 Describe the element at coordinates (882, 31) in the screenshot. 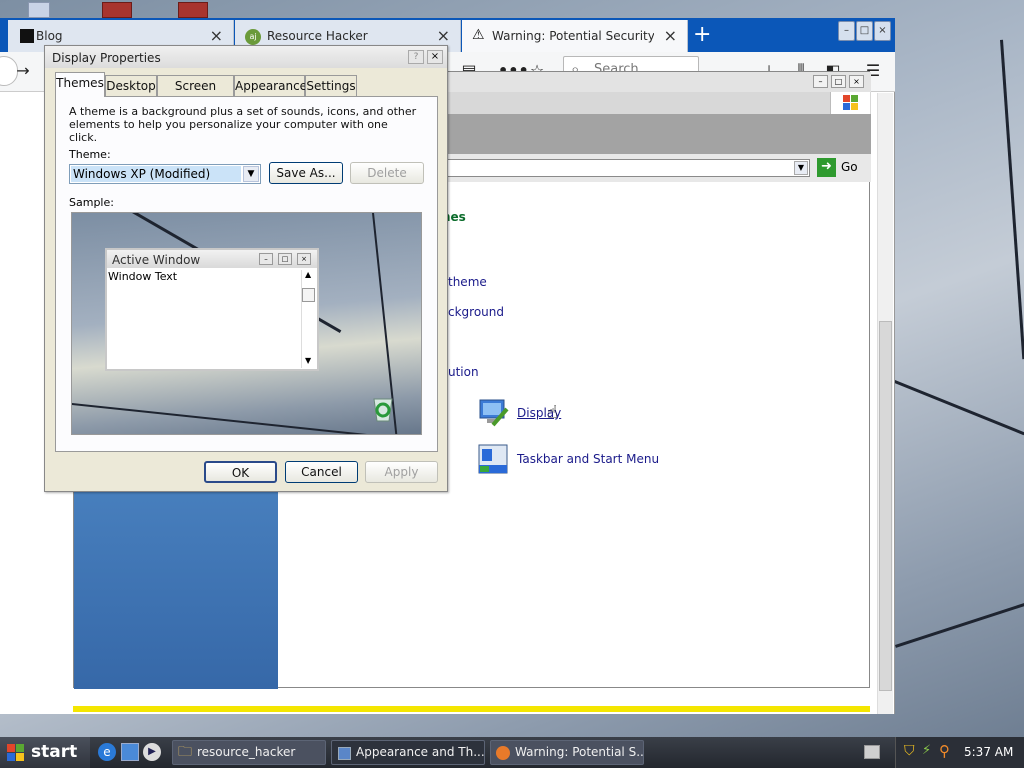

I see `close-icon: ×` at that location.